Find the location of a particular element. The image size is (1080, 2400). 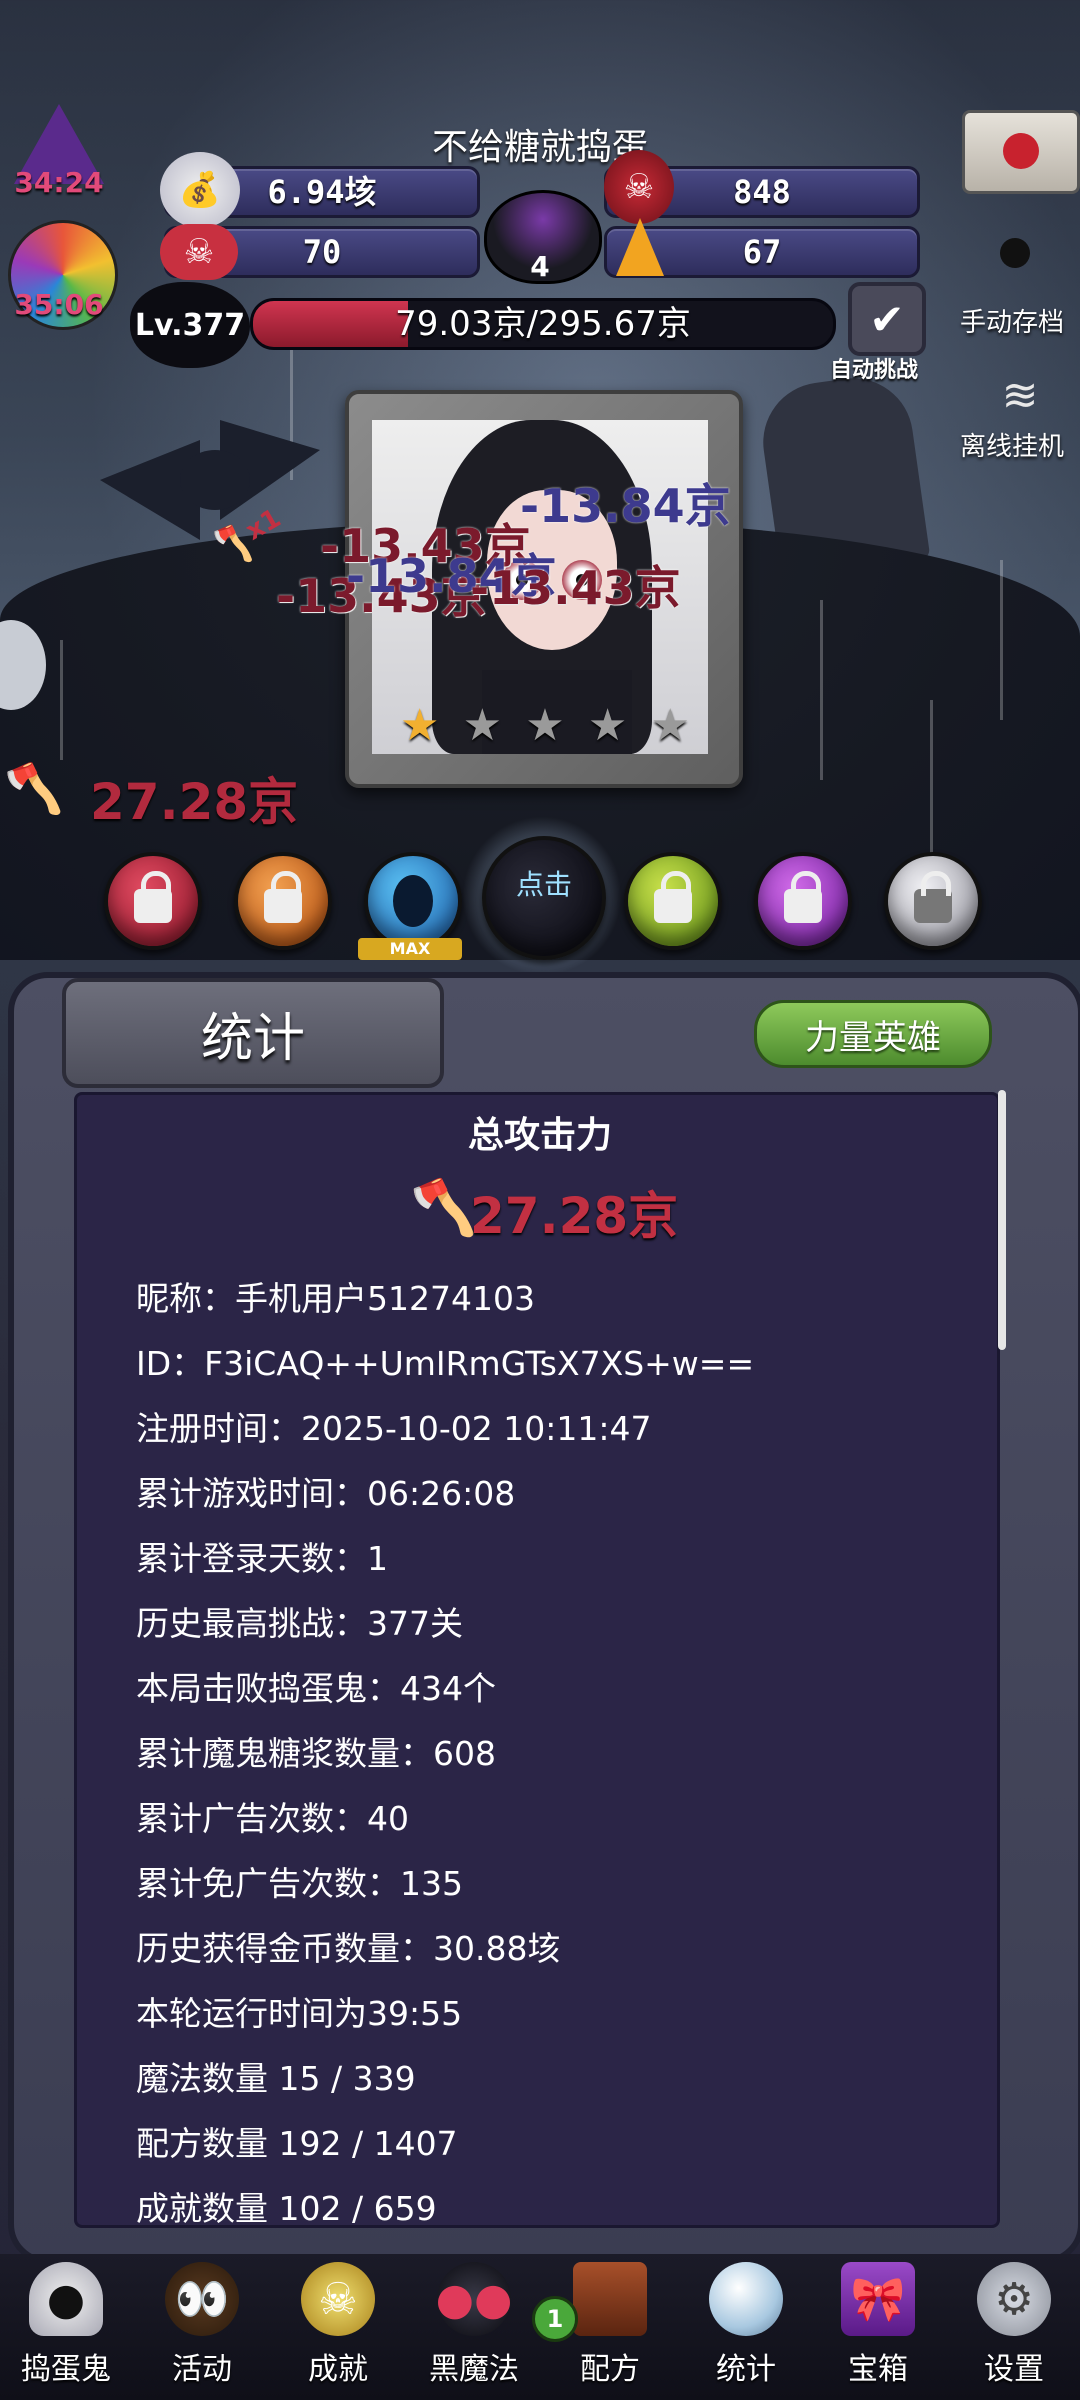

gear-icon: ⚙ is located at coordinates (1014, 2299).